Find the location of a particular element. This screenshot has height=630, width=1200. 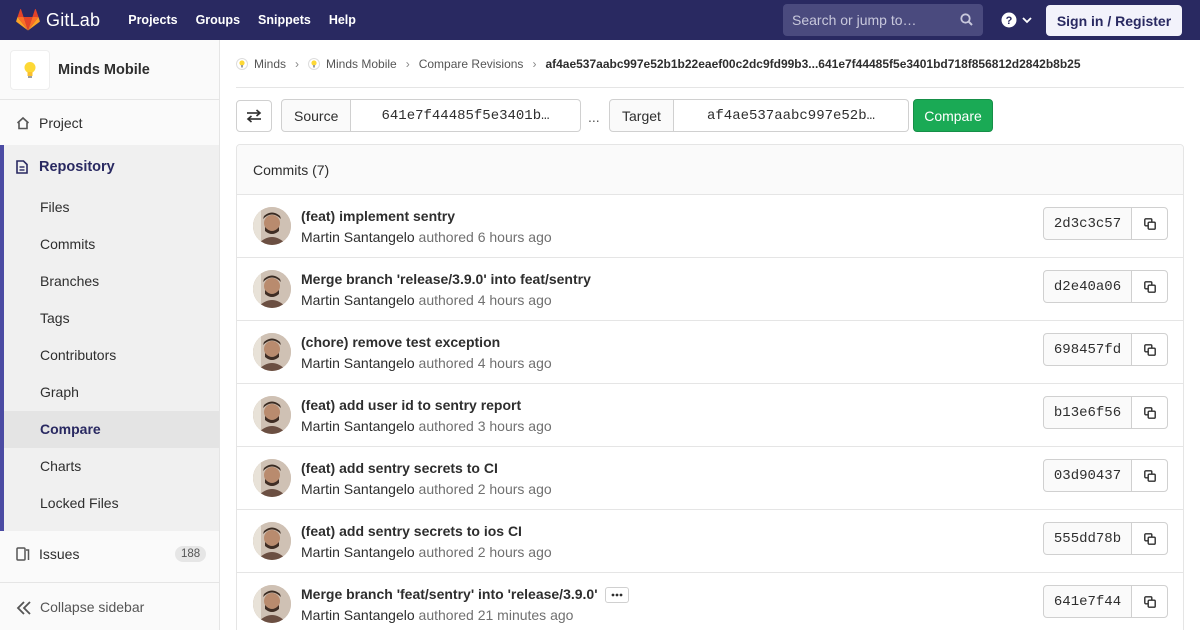

sidebar-item-branches: Branches is located at coordinates (111, 281).